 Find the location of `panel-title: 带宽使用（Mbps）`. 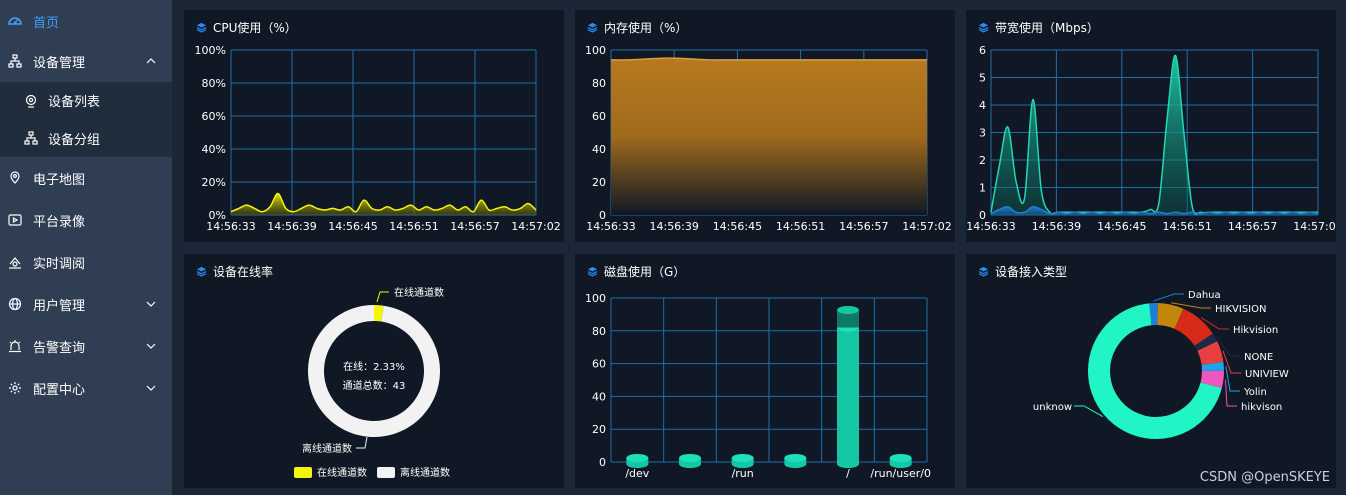

panel-title: 带宽使用（Mbps） is located at coordinates (1038, 27).